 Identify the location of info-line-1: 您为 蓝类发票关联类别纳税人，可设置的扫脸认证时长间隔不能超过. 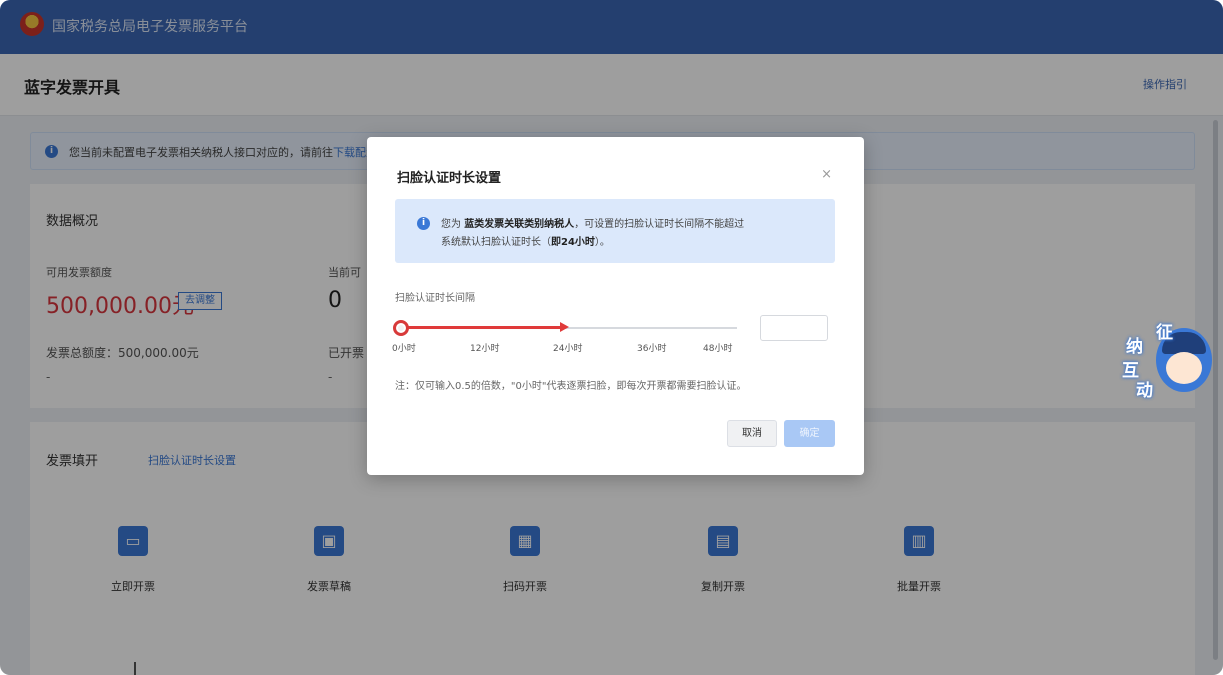
(592, 222).